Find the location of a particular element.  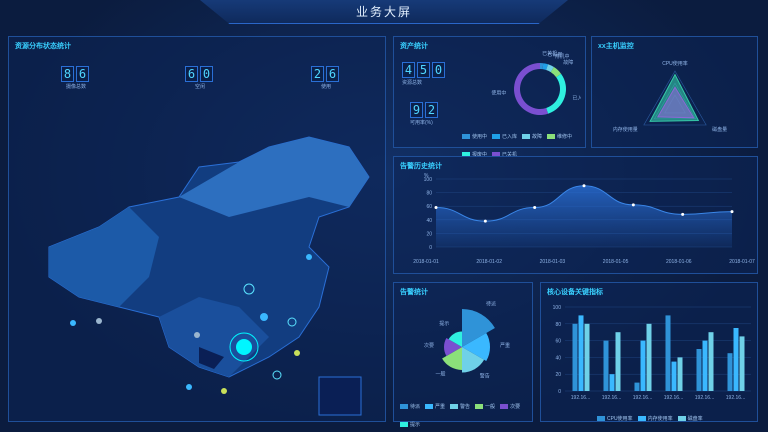

legend-item: 次要 is located at coordinates (510, 406).